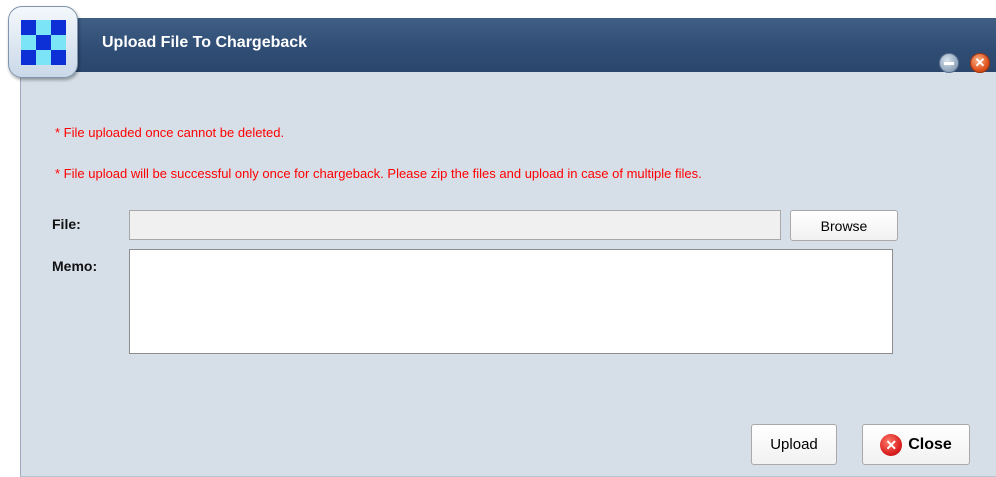 The height and width of the screenshot is (477, 996). I want to click on window-close-icon: ✕, so click(980, 63).